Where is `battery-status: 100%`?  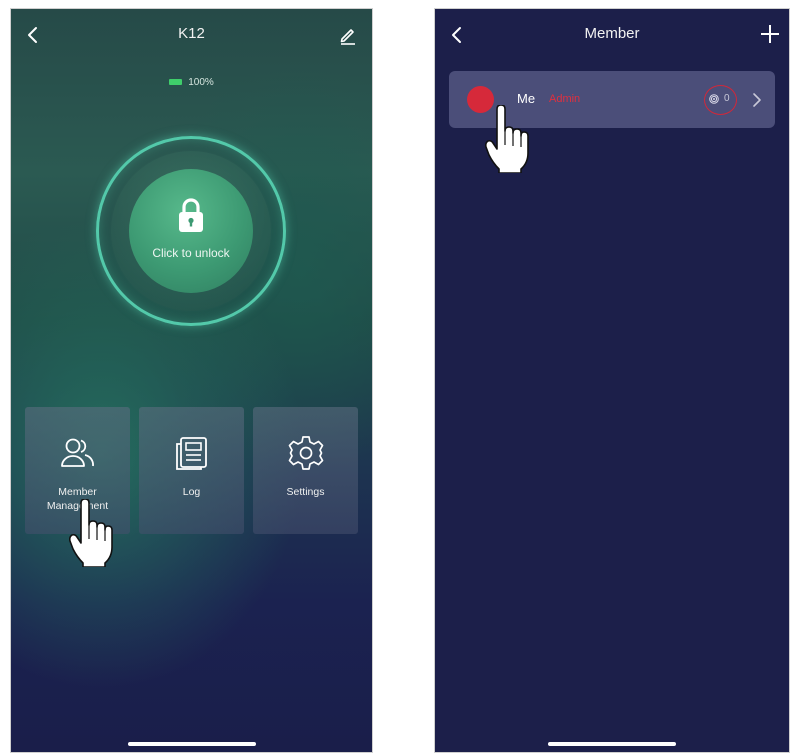
battery-status: 100% is located at coordinates (191, 82).